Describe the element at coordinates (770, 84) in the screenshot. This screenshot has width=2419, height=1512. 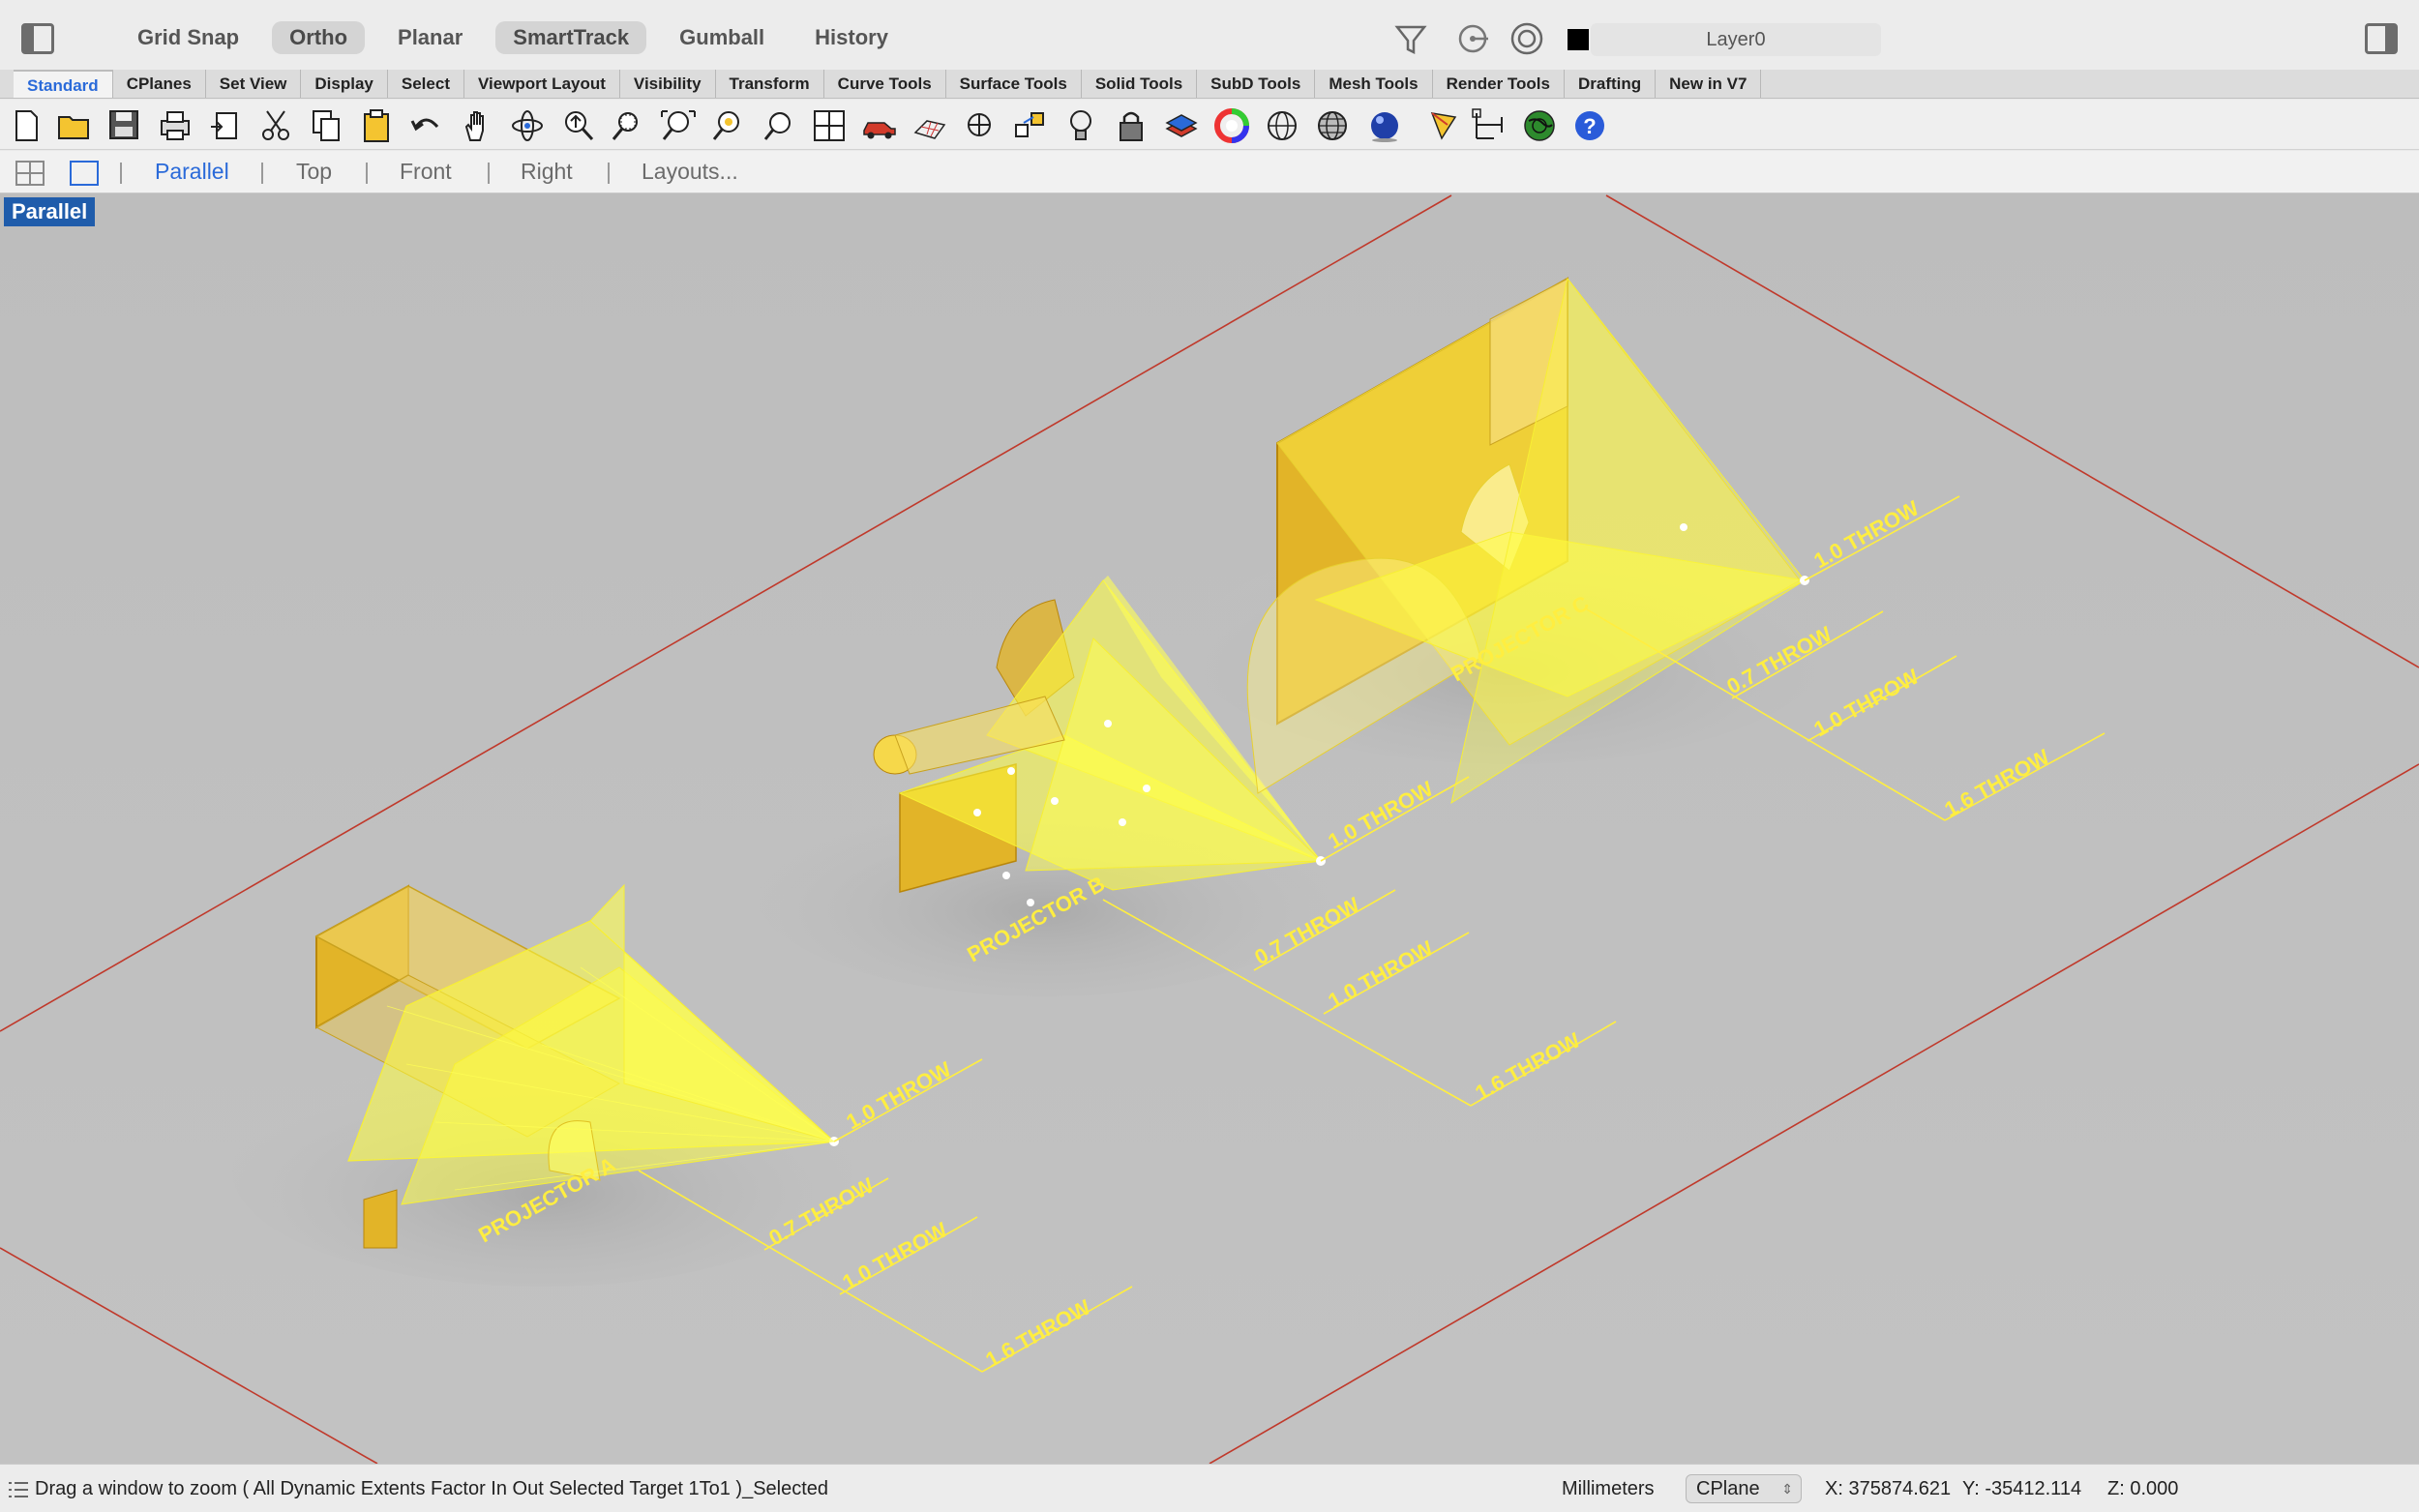
I see `tab-transform: Transform` at that location.